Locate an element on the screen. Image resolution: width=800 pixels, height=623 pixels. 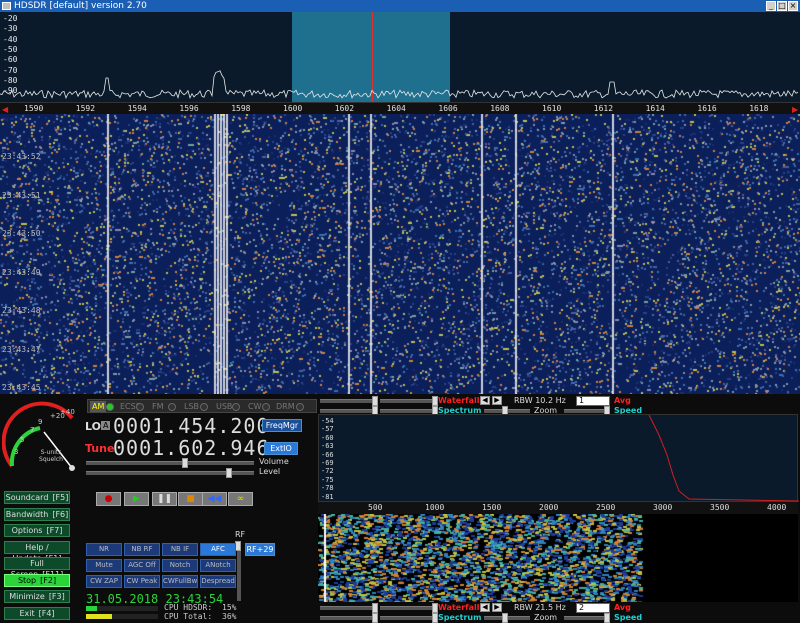
rf-zoom-left-button: ◀ is located at coordinates (485, 400).